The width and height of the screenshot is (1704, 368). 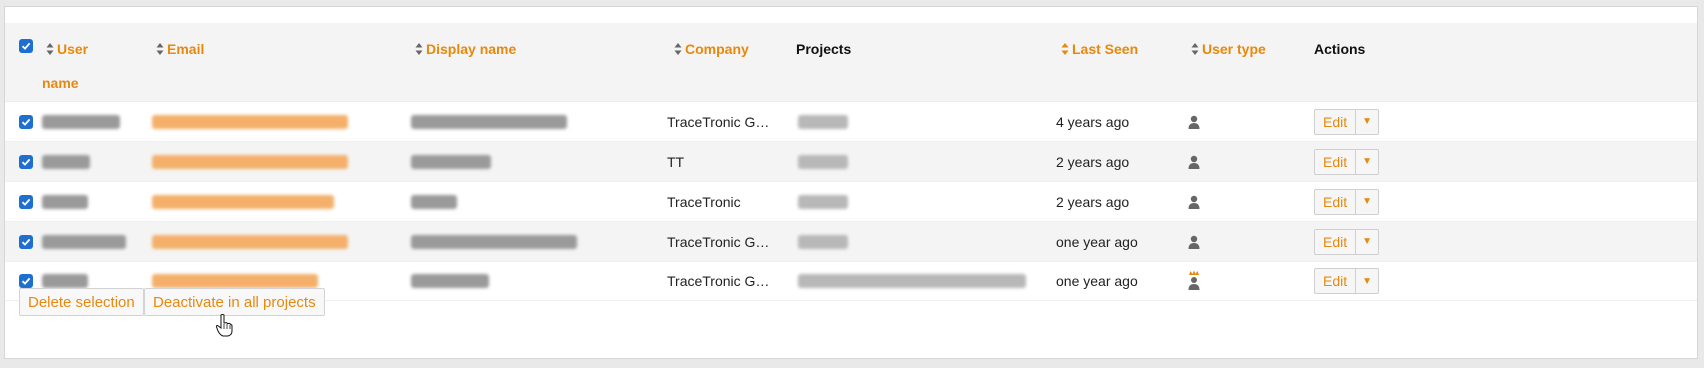 I want to click on username-header-label: User, so click(x=73, y=49).